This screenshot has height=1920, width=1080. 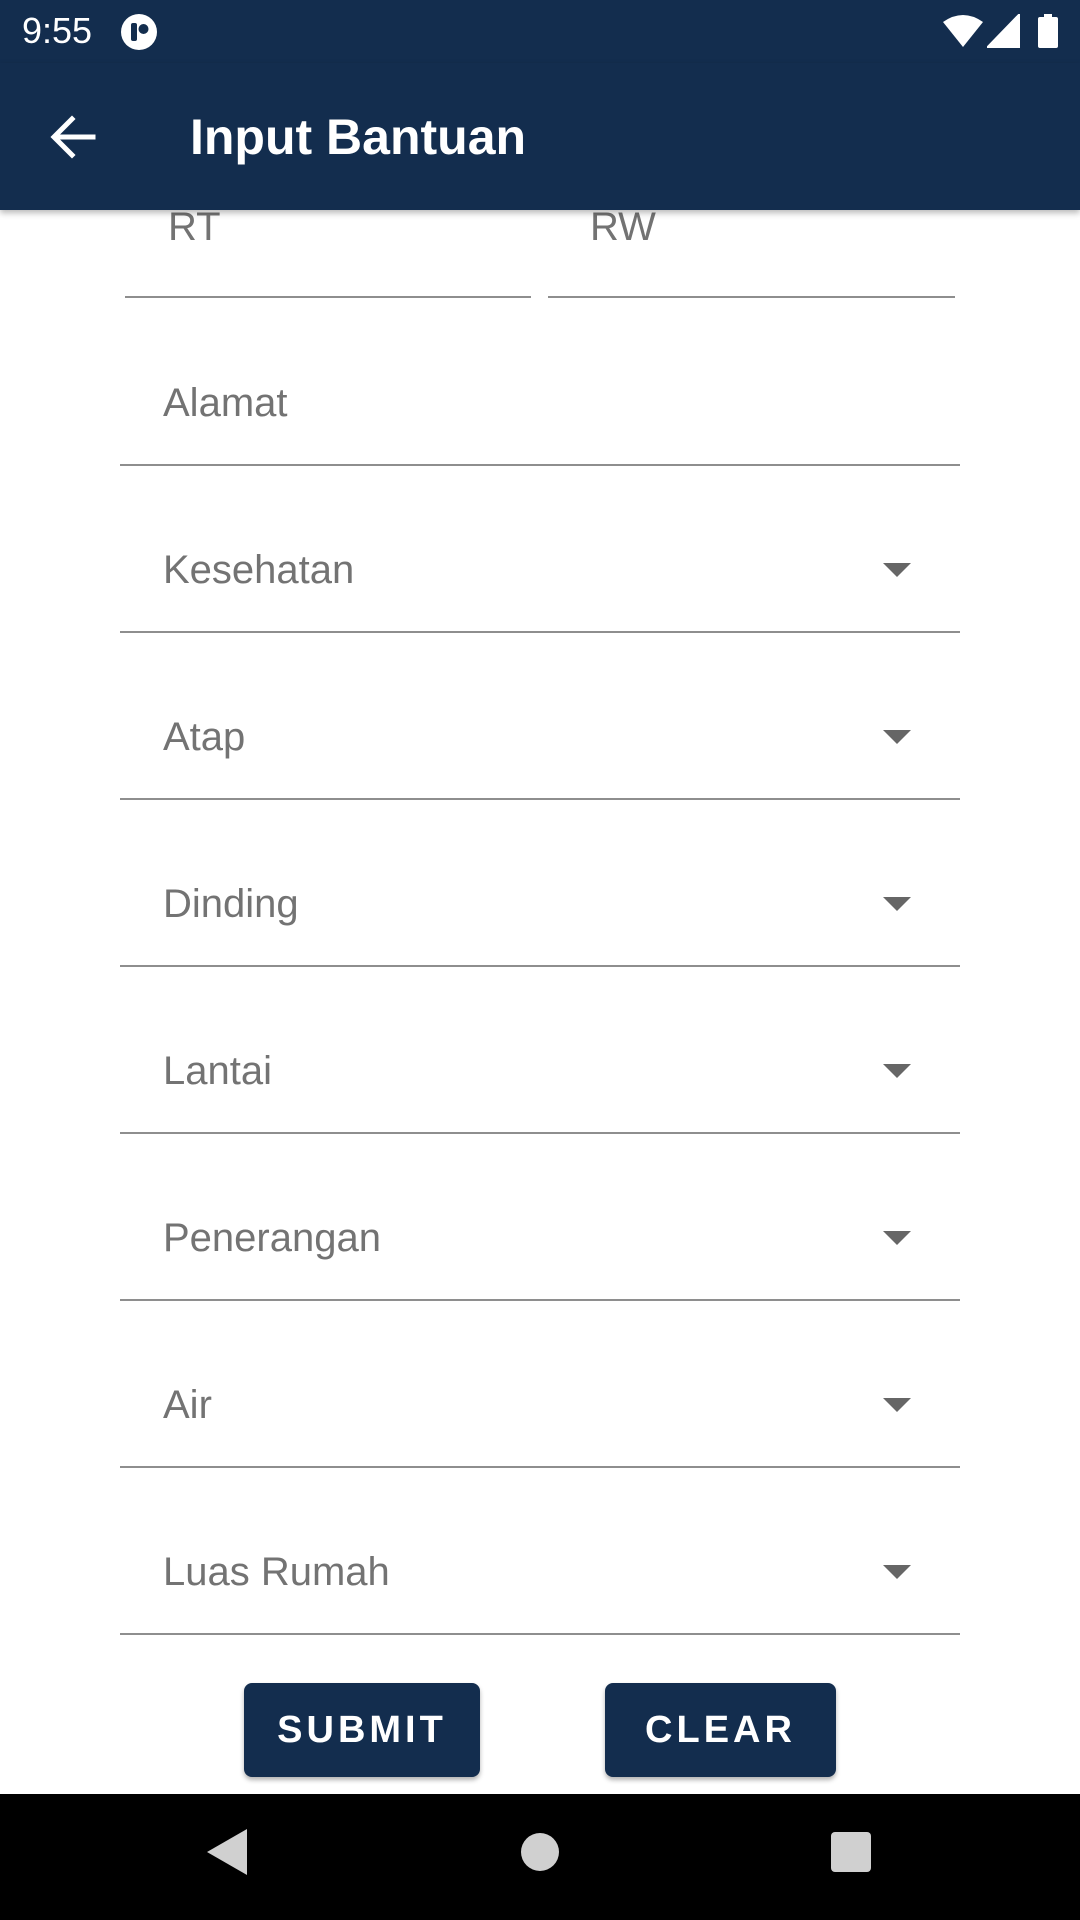 I want to click on rt-placeholder: RT, so click(x=194, y=229).